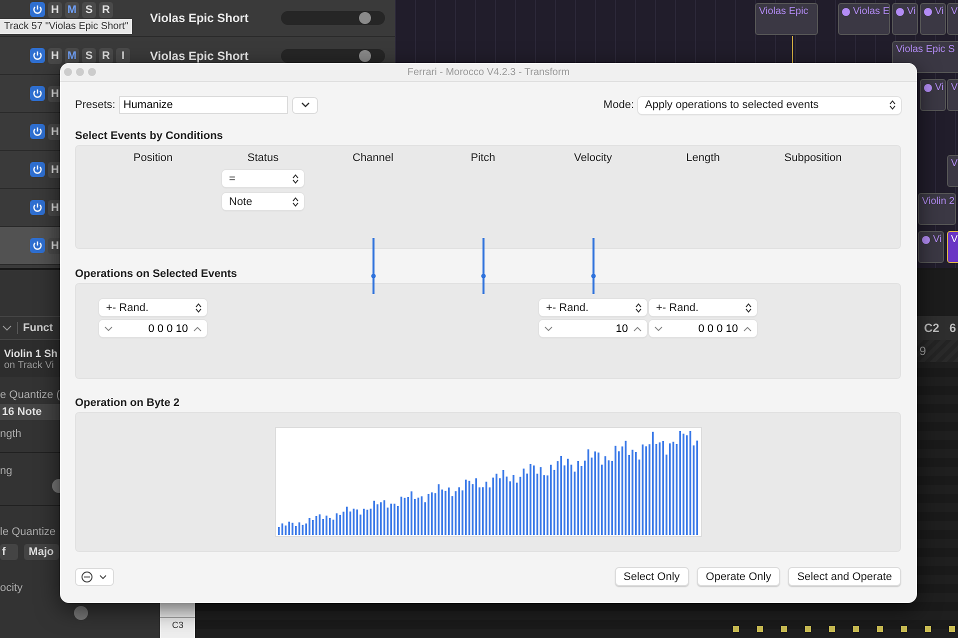  I want to click on midi-region: Violas Epic, so click(786, 19).